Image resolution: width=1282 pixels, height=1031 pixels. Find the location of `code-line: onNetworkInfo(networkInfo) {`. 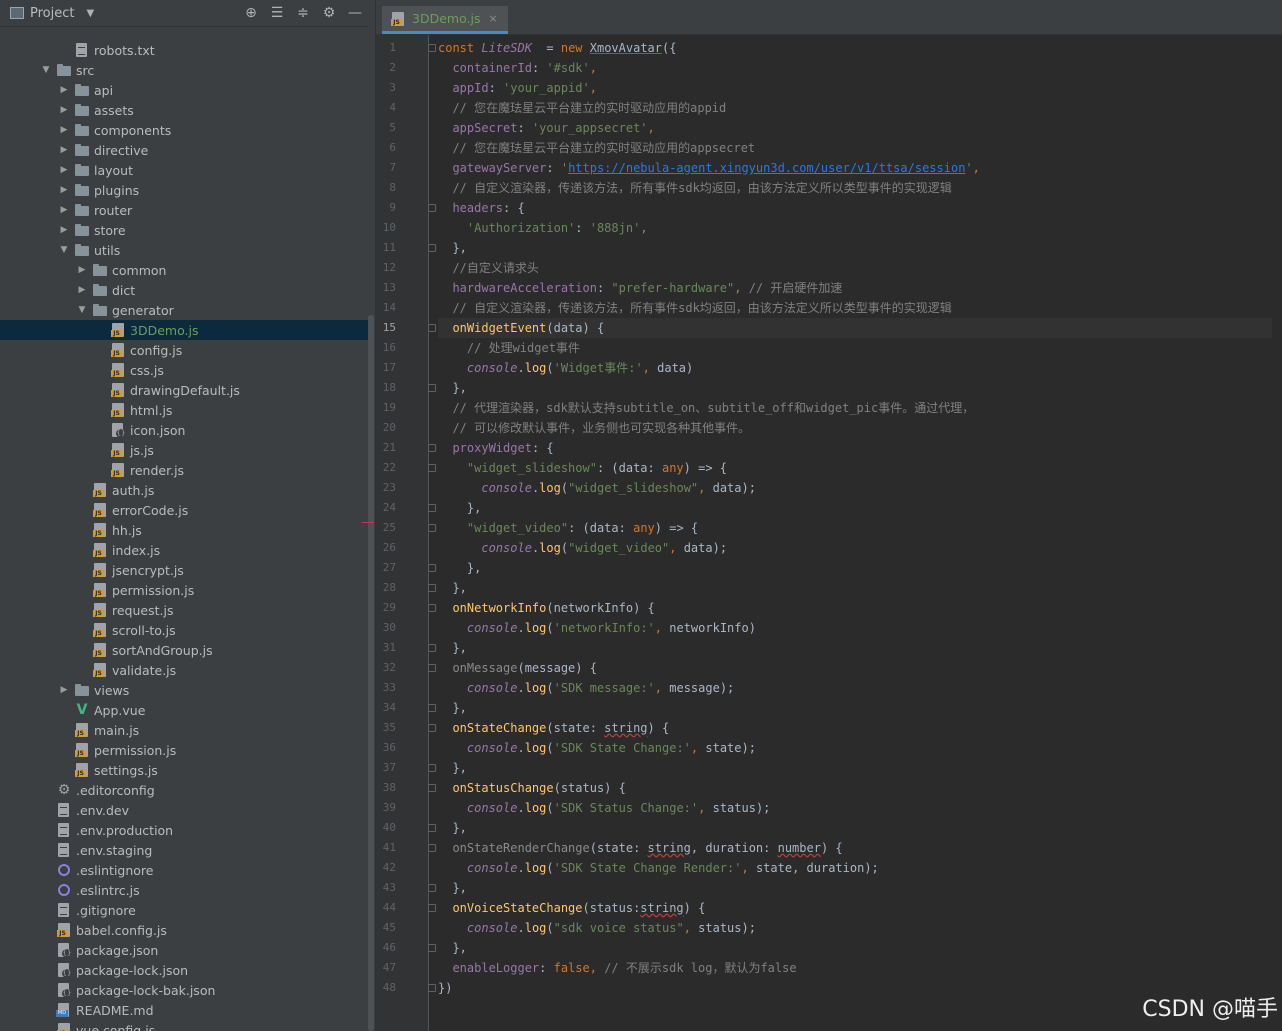

code-line: onNetworkInfo(networkInfo) { is located at coordinates (546, 608).